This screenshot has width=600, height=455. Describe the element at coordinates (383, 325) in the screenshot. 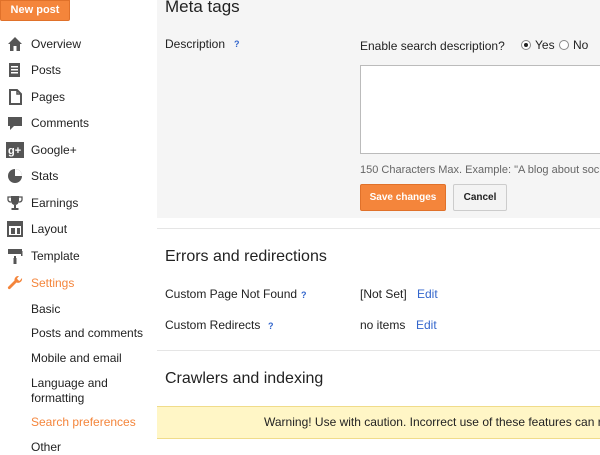

I see `custom-redirects-value: no items` at that location.